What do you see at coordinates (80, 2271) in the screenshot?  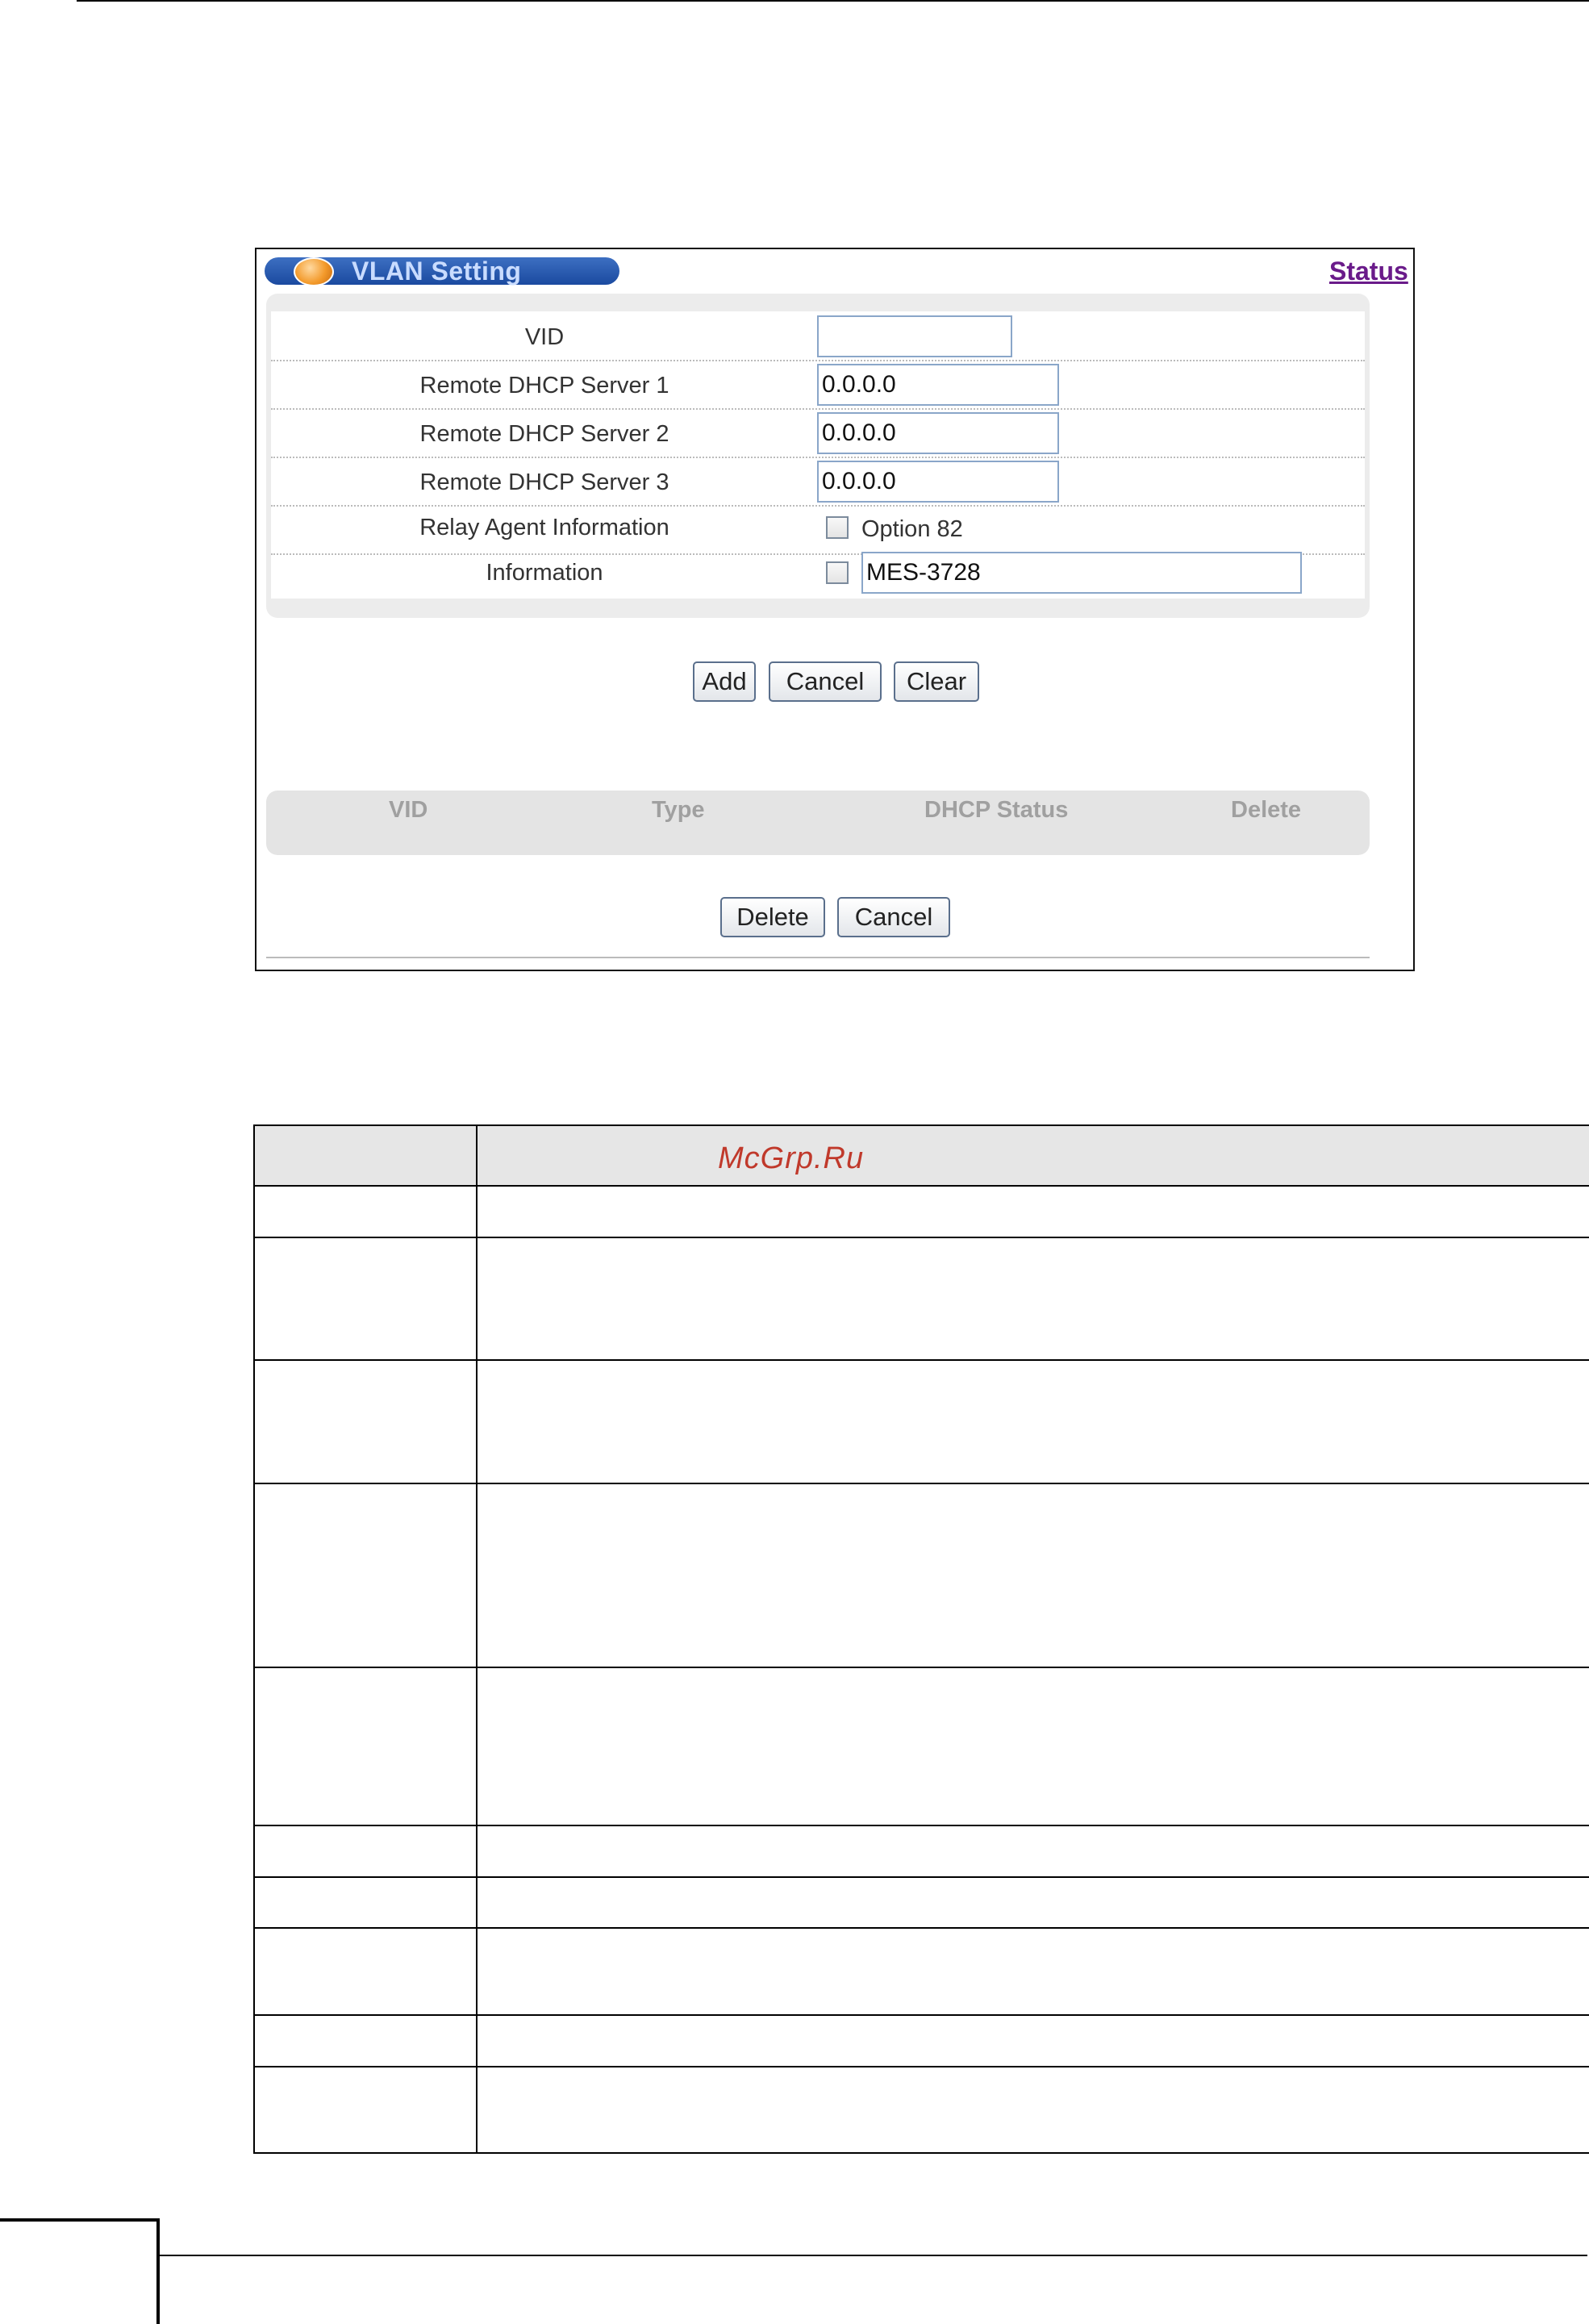 I see `page-number-box` at bounding box center [80, 2271].